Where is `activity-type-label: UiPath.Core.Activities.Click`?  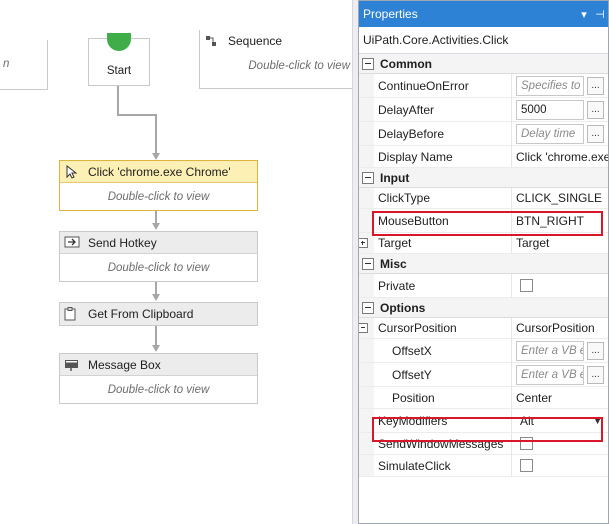
activity-type-label: UiPath.Core.Activities.Click is located at coordinates (483, 40).